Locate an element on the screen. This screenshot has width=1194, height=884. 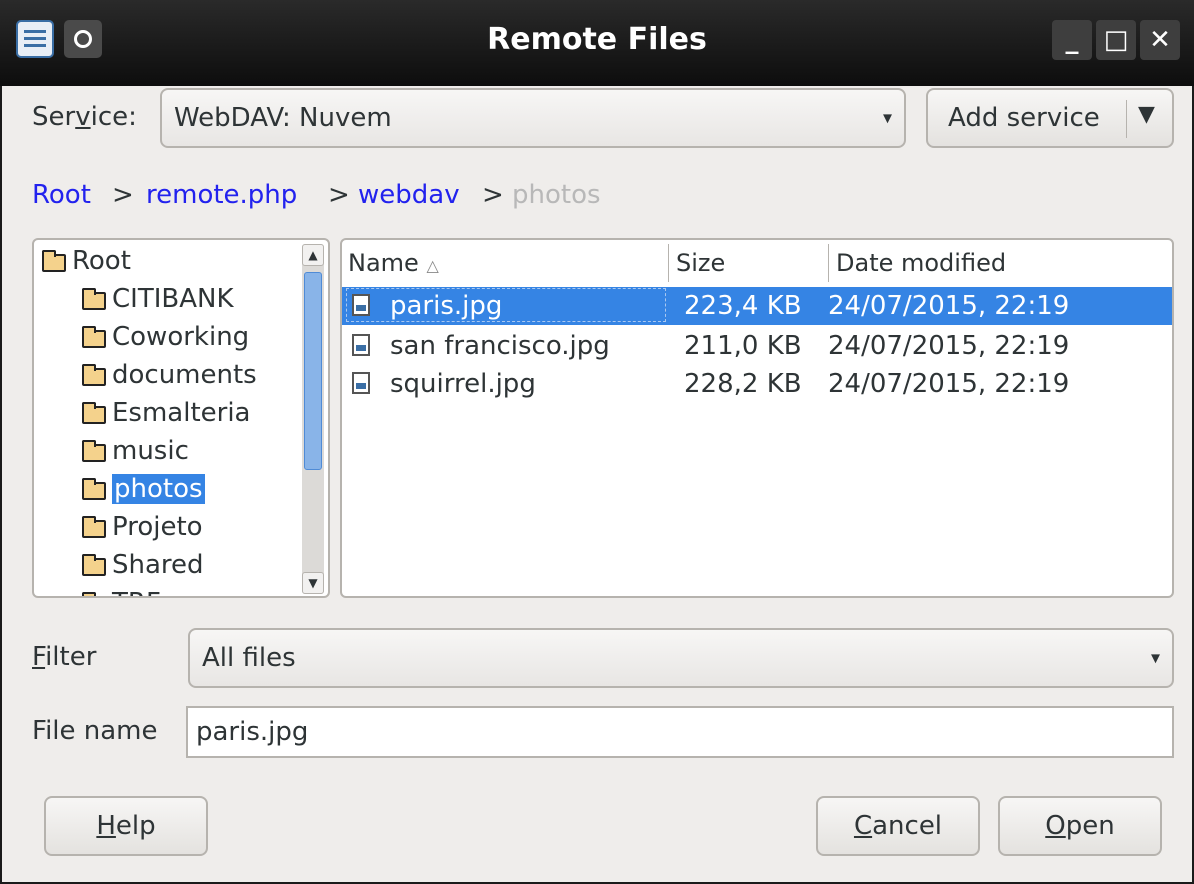
title-bar: Remote Files _ □ ✕ is located at coordinates (597, 43).